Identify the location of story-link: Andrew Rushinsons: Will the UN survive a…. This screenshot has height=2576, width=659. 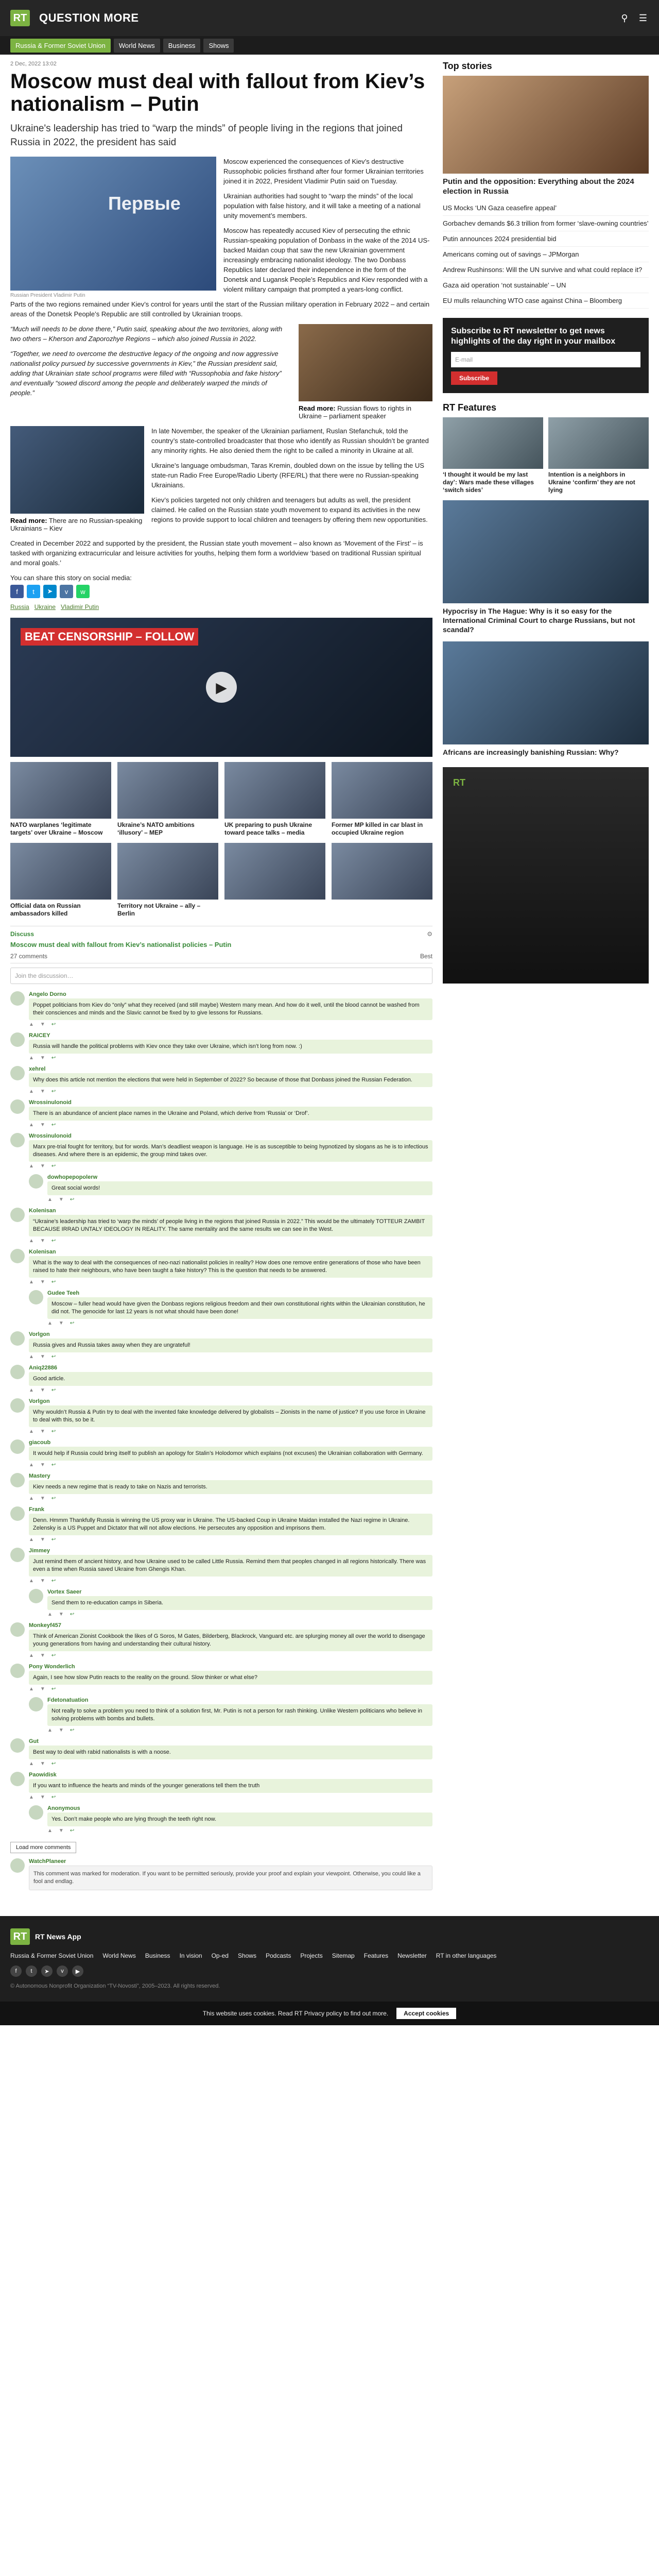
(546, 270).